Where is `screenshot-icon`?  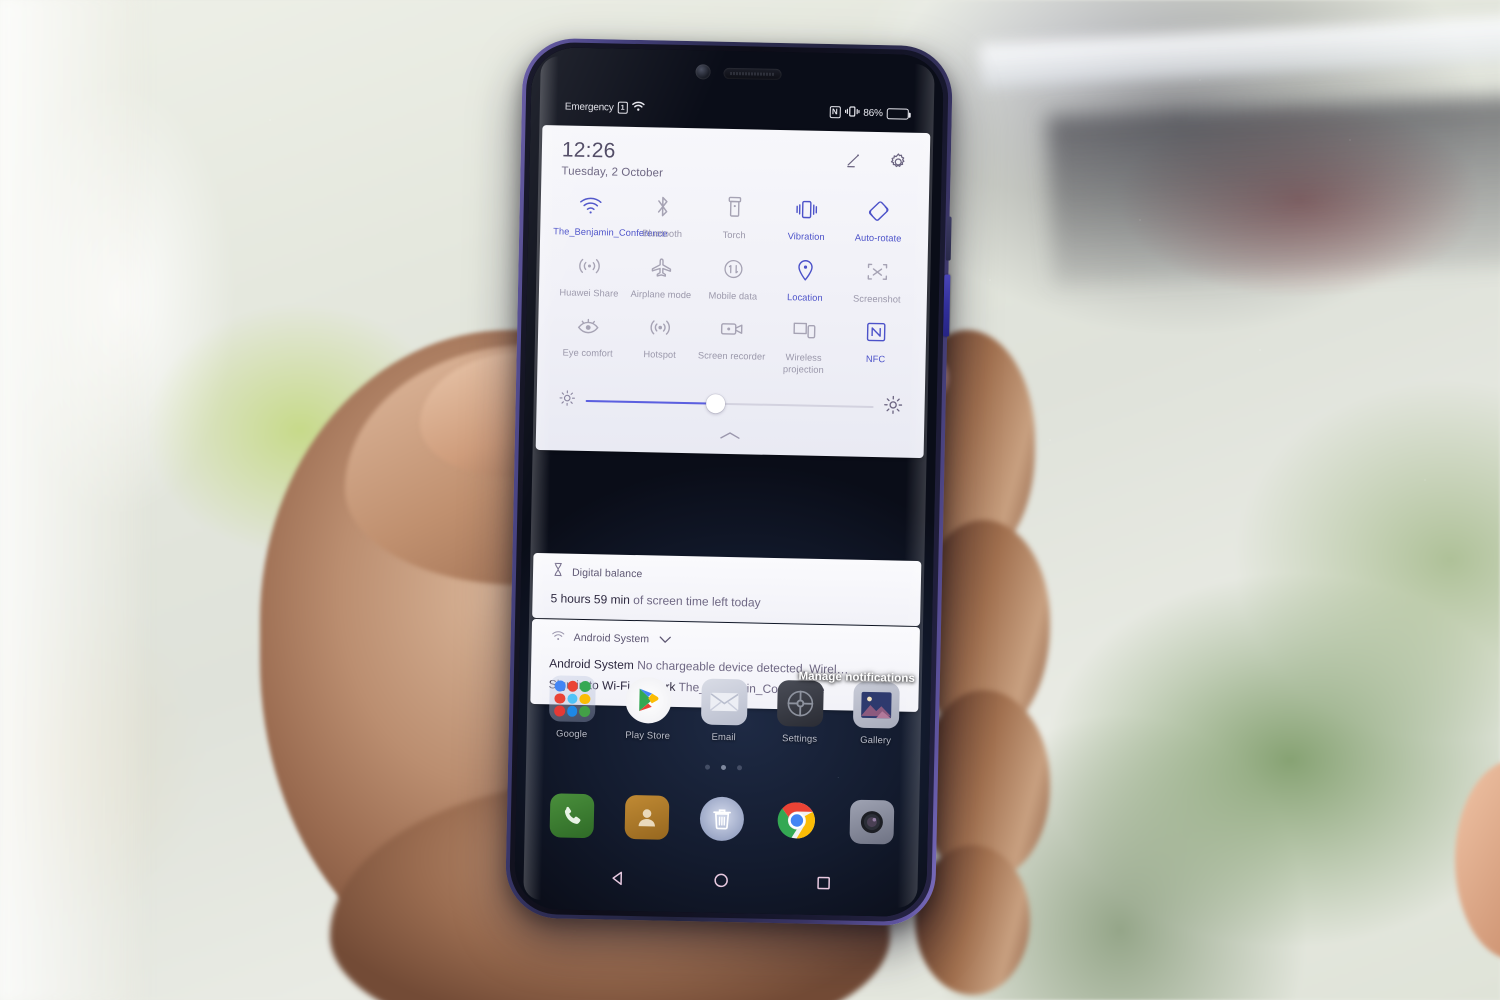 screenshot-icon is located at coordinates (877, 271).